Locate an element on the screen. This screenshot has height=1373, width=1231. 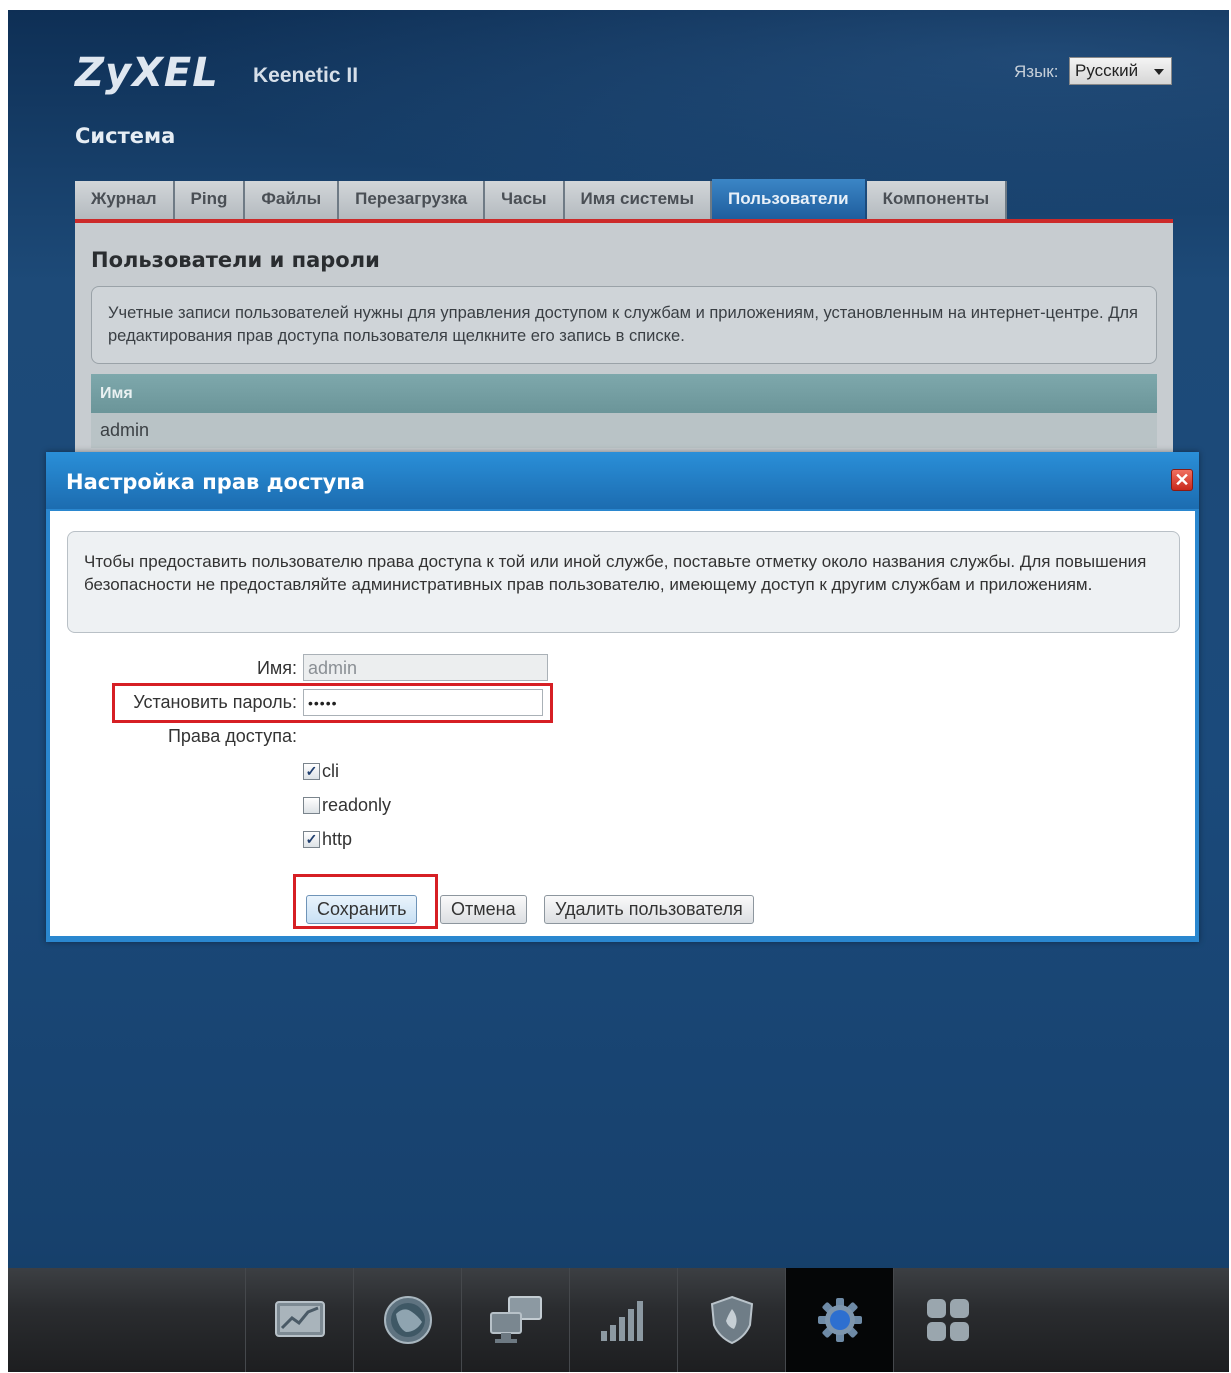
table-row: admin is located at coordinates (624, 430).